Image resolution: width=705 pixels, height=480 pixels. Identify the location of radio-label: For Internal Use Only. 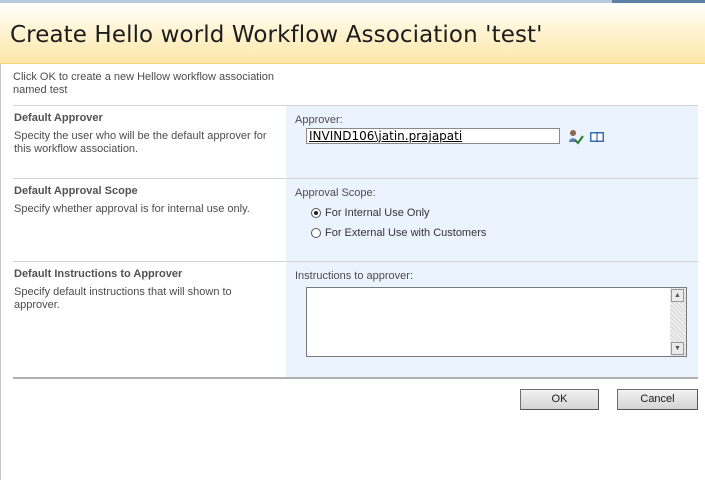
(377, 213).